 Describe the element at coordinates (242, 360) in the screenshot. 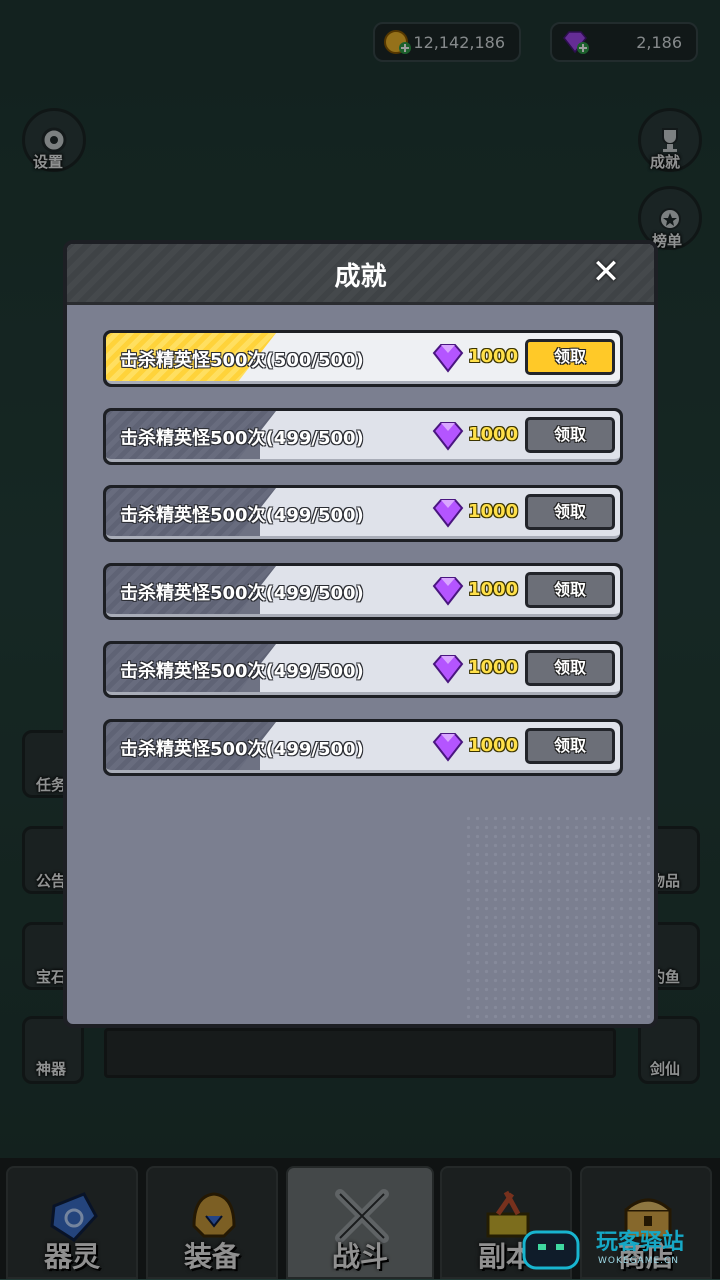

I see `achievement-text: 击杀精英怪500次(500/500)` at that location.